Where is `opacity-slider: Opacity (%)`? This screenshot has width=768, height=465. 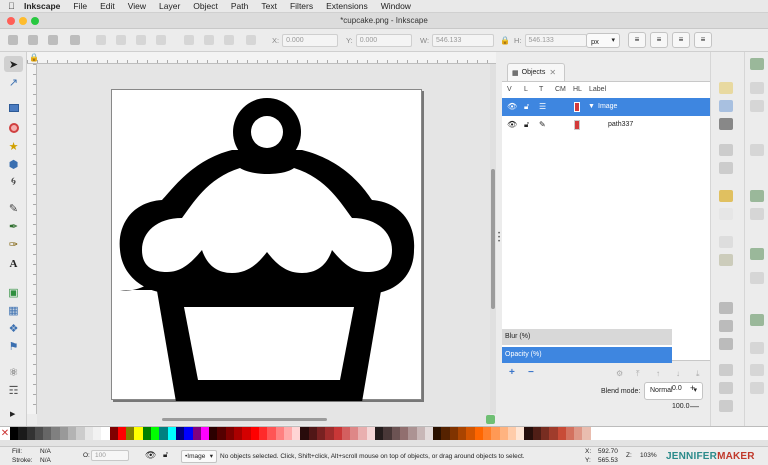 opacity-slider: Opacity (%) is located at coordinates (587, 355).